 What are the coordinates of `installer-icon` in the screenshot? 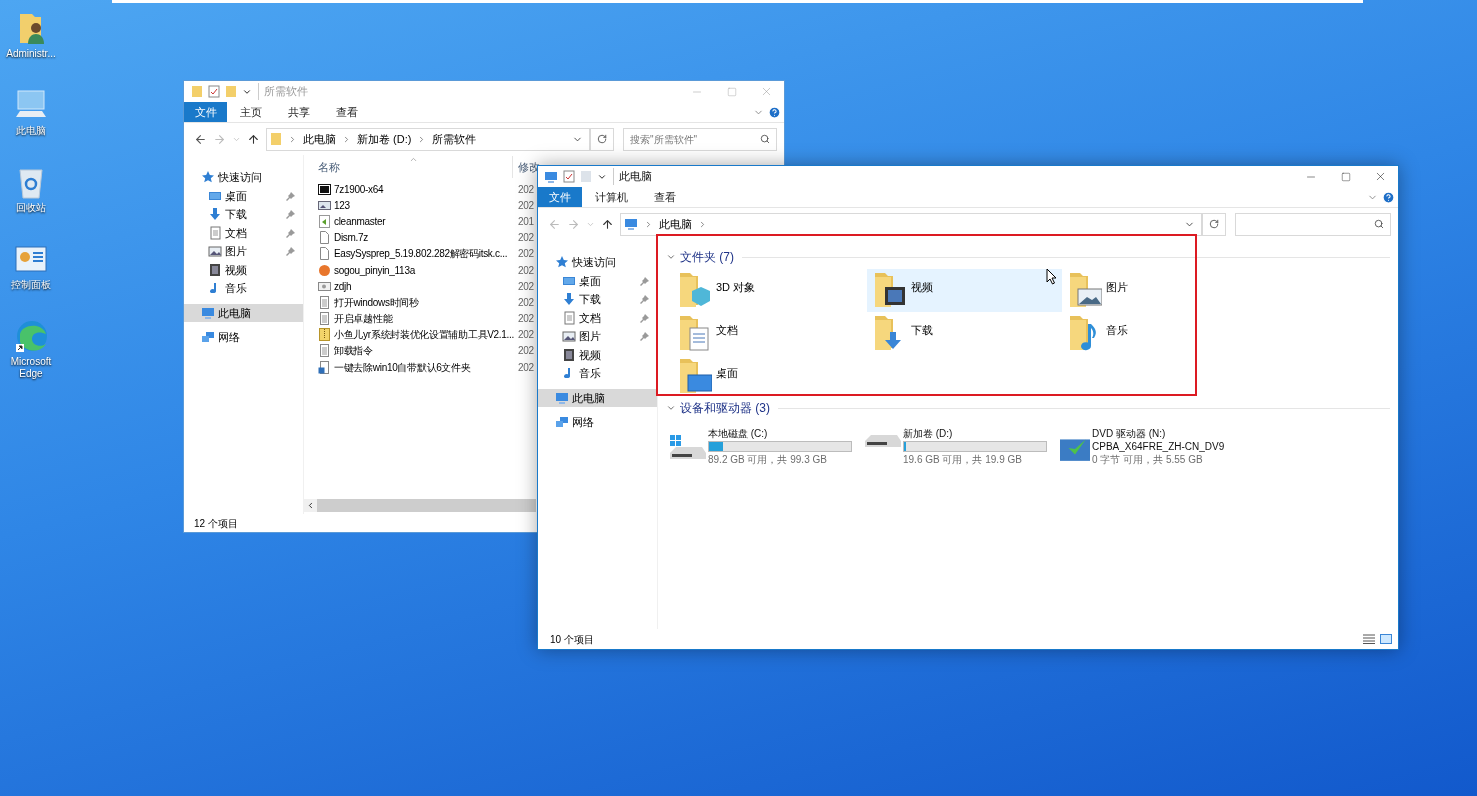 It's located at (324, 221).